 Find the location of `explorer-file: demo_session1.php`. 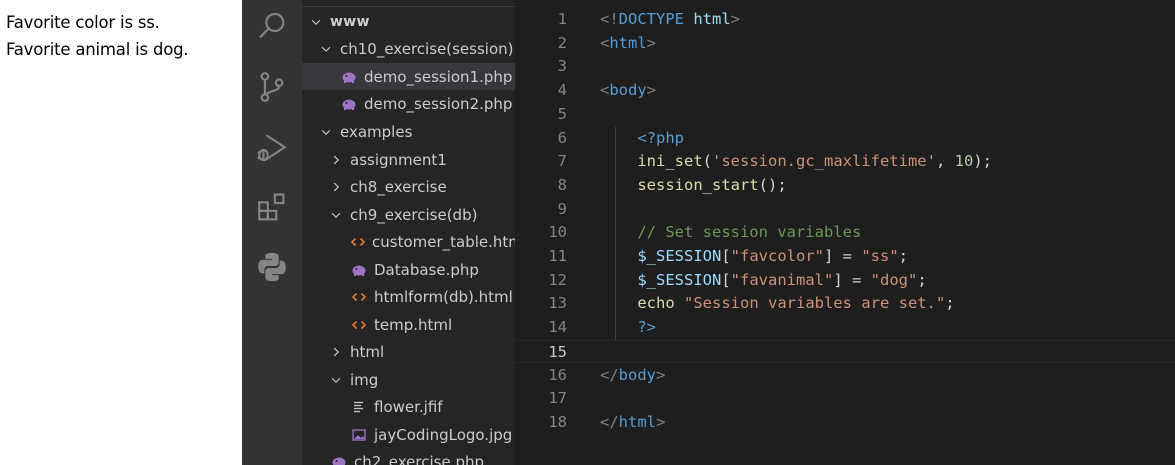

explorer-file: demo_session1.php is located at coordinates (408, 76).